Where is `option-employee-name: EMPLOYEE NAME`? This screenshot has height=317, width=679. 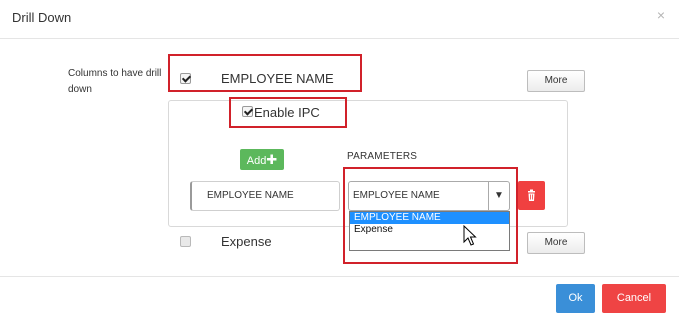 option-employee-name: EMPLOYEE NAME is located at coordinates (429, 218).